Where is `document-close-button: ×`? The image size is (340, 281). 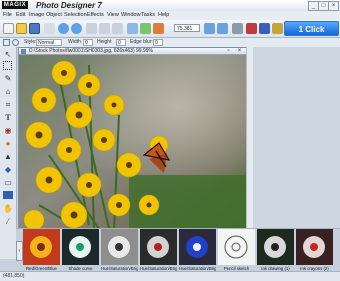
document-close-button: × is located at coordinates (239, 51).